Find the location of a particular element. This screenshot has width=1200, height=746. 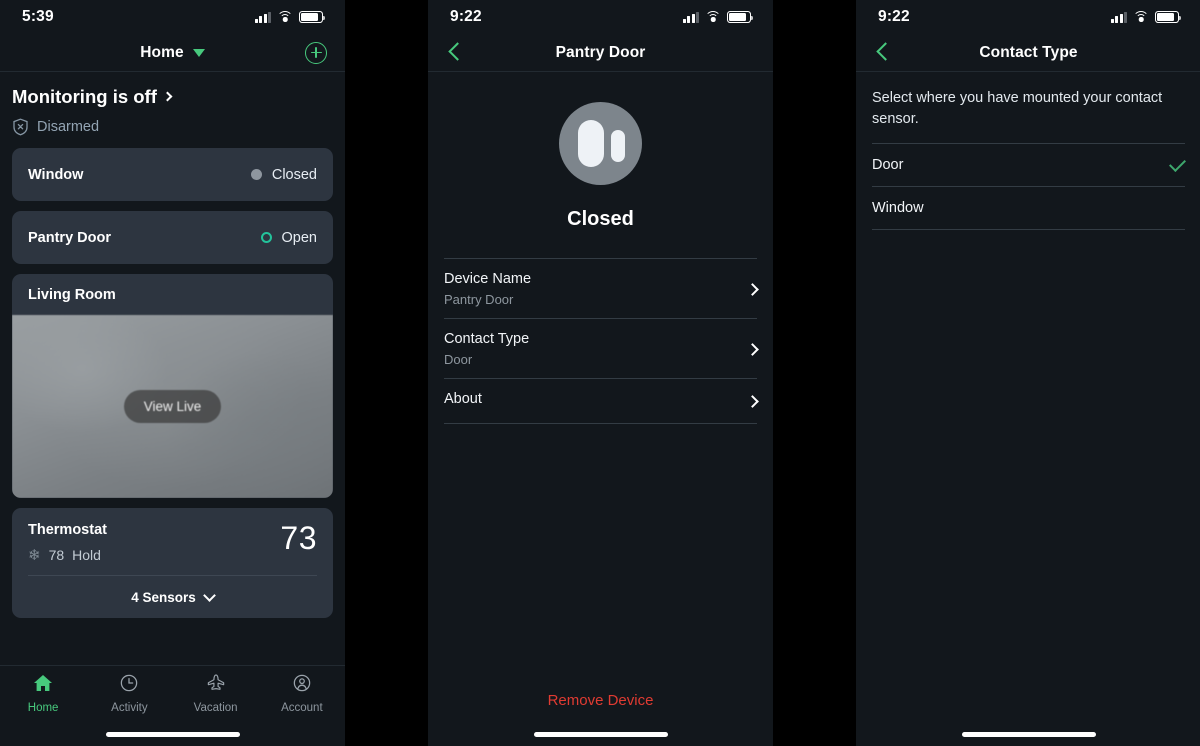

status-dot-closed-icon is located at coordinates (256, 174).